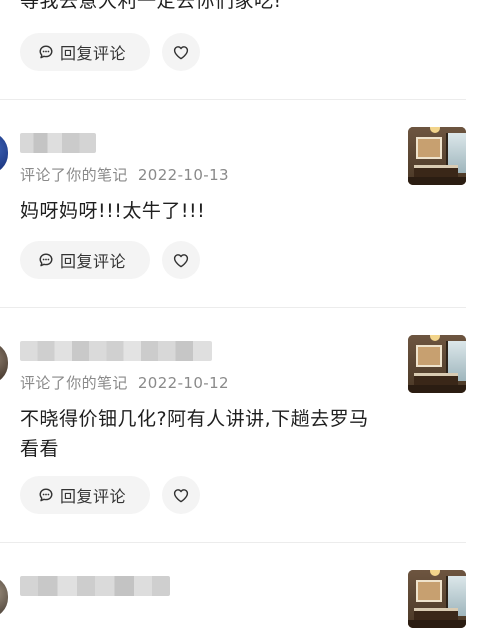 This screenshot has height=628, width=488. I want to click on comment-text: 妈呀妈呀!!!太牛了!!!, so click(113, 211).